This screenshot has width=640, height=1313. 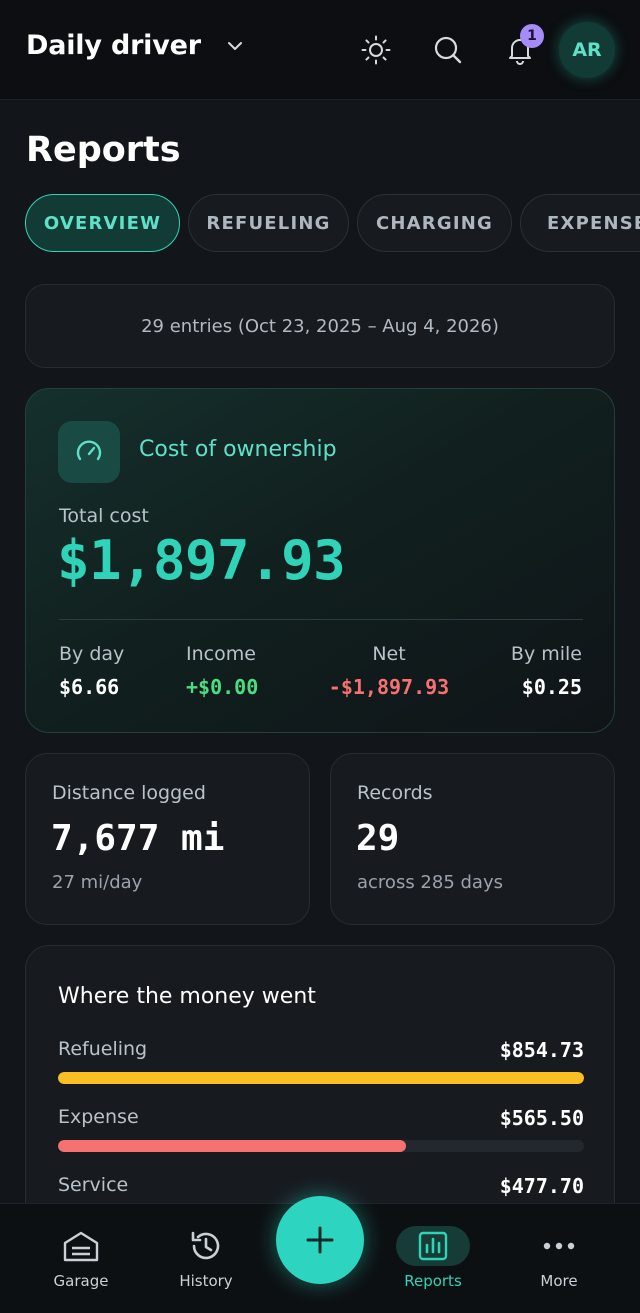 I want to click on breakdown-amount: $565.50, so click(x=541, y=1118).